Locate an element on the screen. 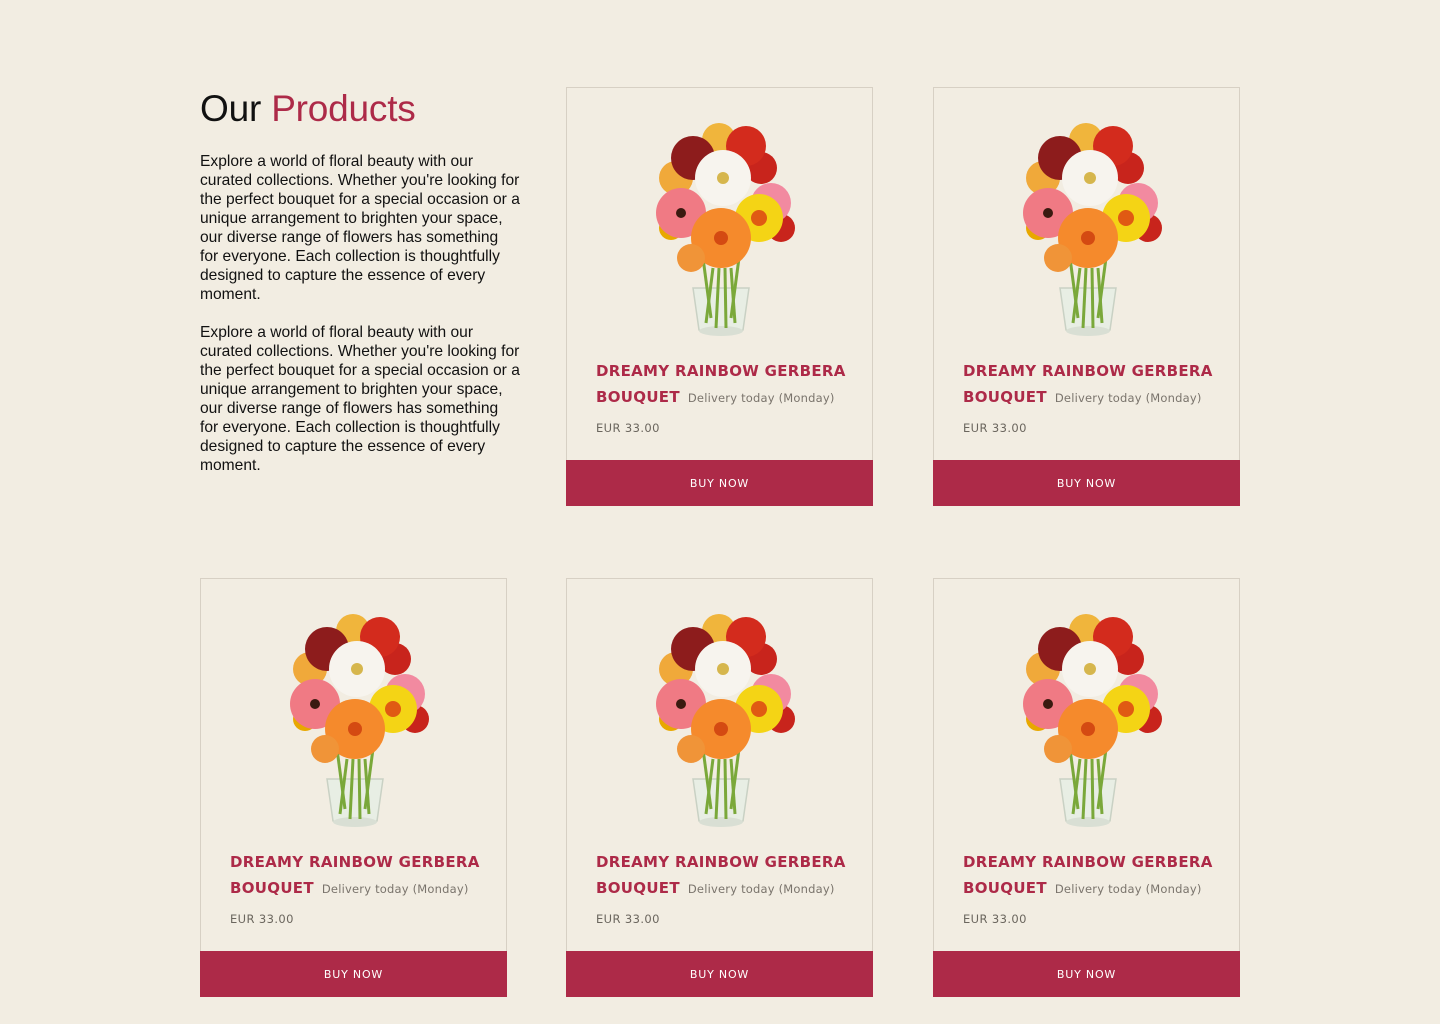 The image size is (1440, 1024). section-title: Our Products is located at coordinates (360, 109).